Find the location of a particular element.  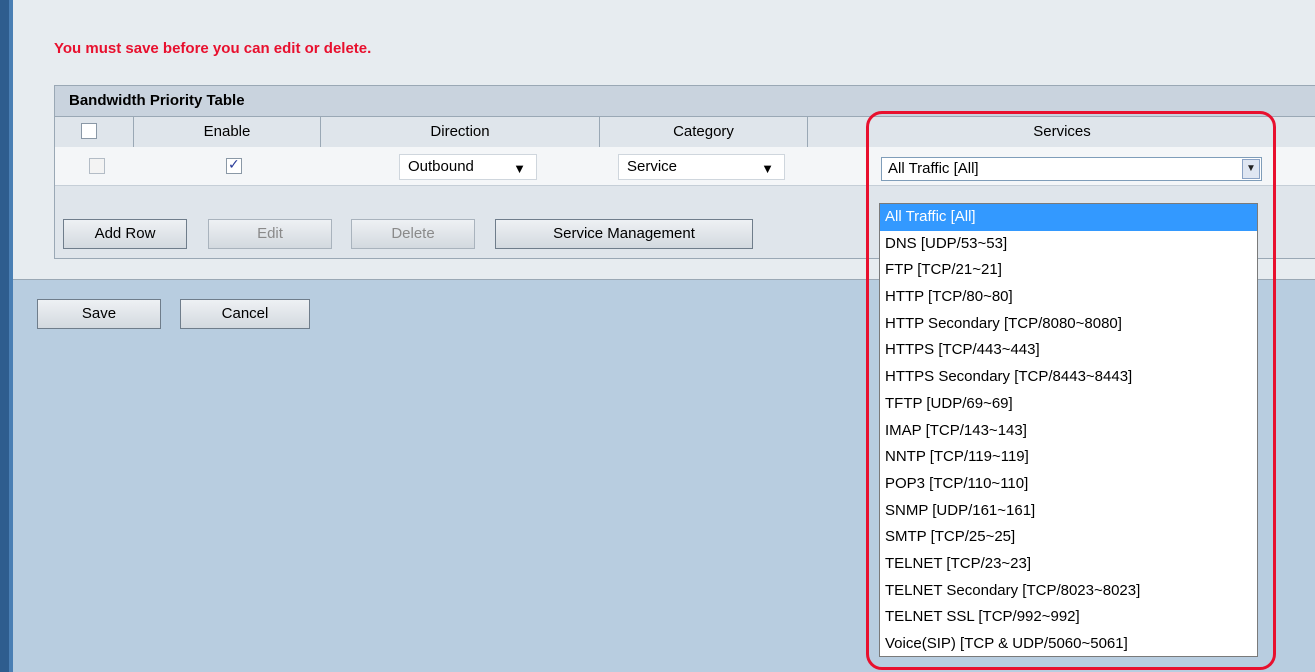

service-option: HTTP Secondary [TCP/8080~8080] is located at coordinates (1068, 324).